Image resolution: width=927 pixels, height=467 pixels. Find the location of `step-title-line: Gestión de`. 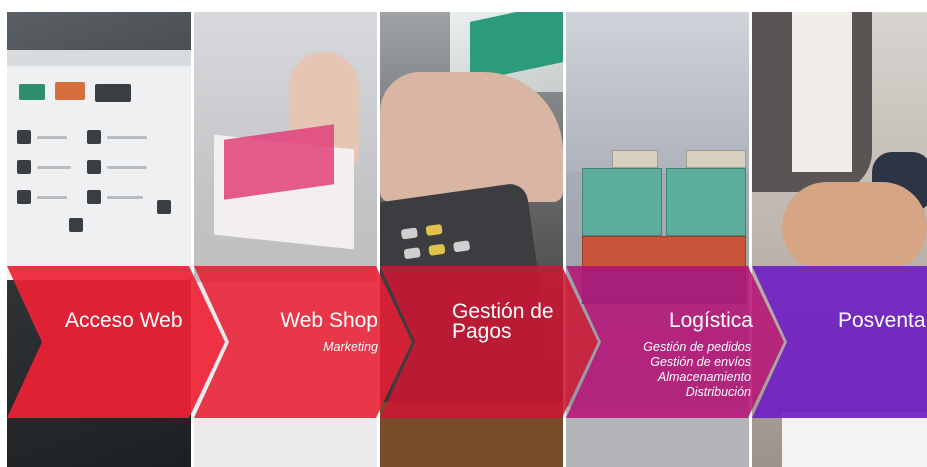

step-title-line: Gestión de is located at coordinates (503, 311).